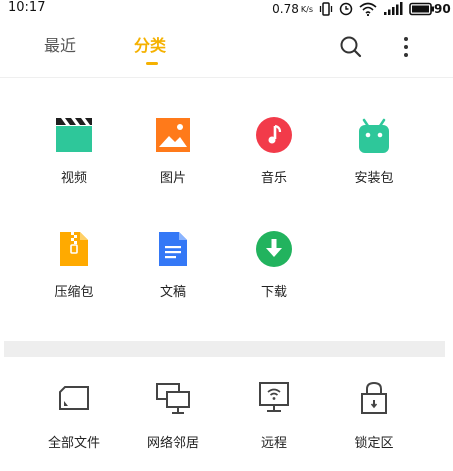 The height and width of the screenshot is (471, 453). Describe the element at coordinates (224, 349) in the screenshot. I see `section-divider` at that location.